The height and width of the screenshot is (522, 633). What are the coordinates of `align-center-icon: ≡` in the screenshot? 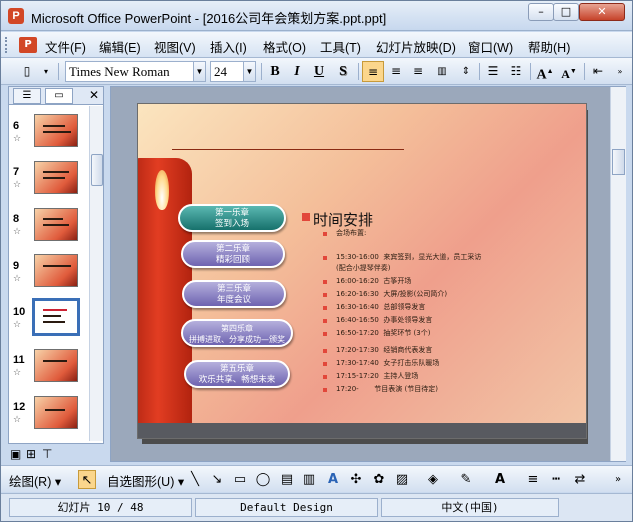 It's located at (396, 71).